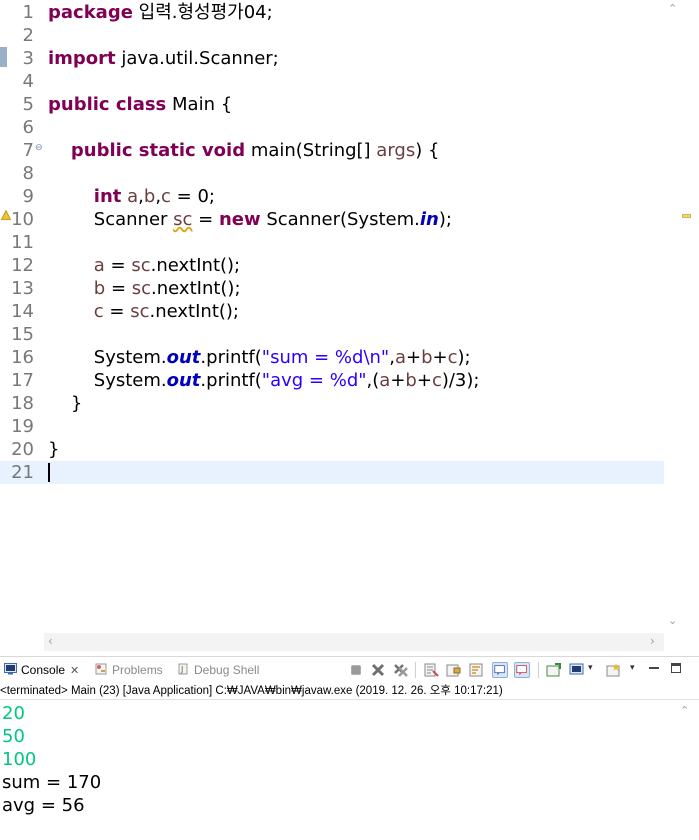 The image size is (699, 840). Describe the element at coordinates (454, 670) in the screenshot. I see `scroll-lock-icon` at that location.